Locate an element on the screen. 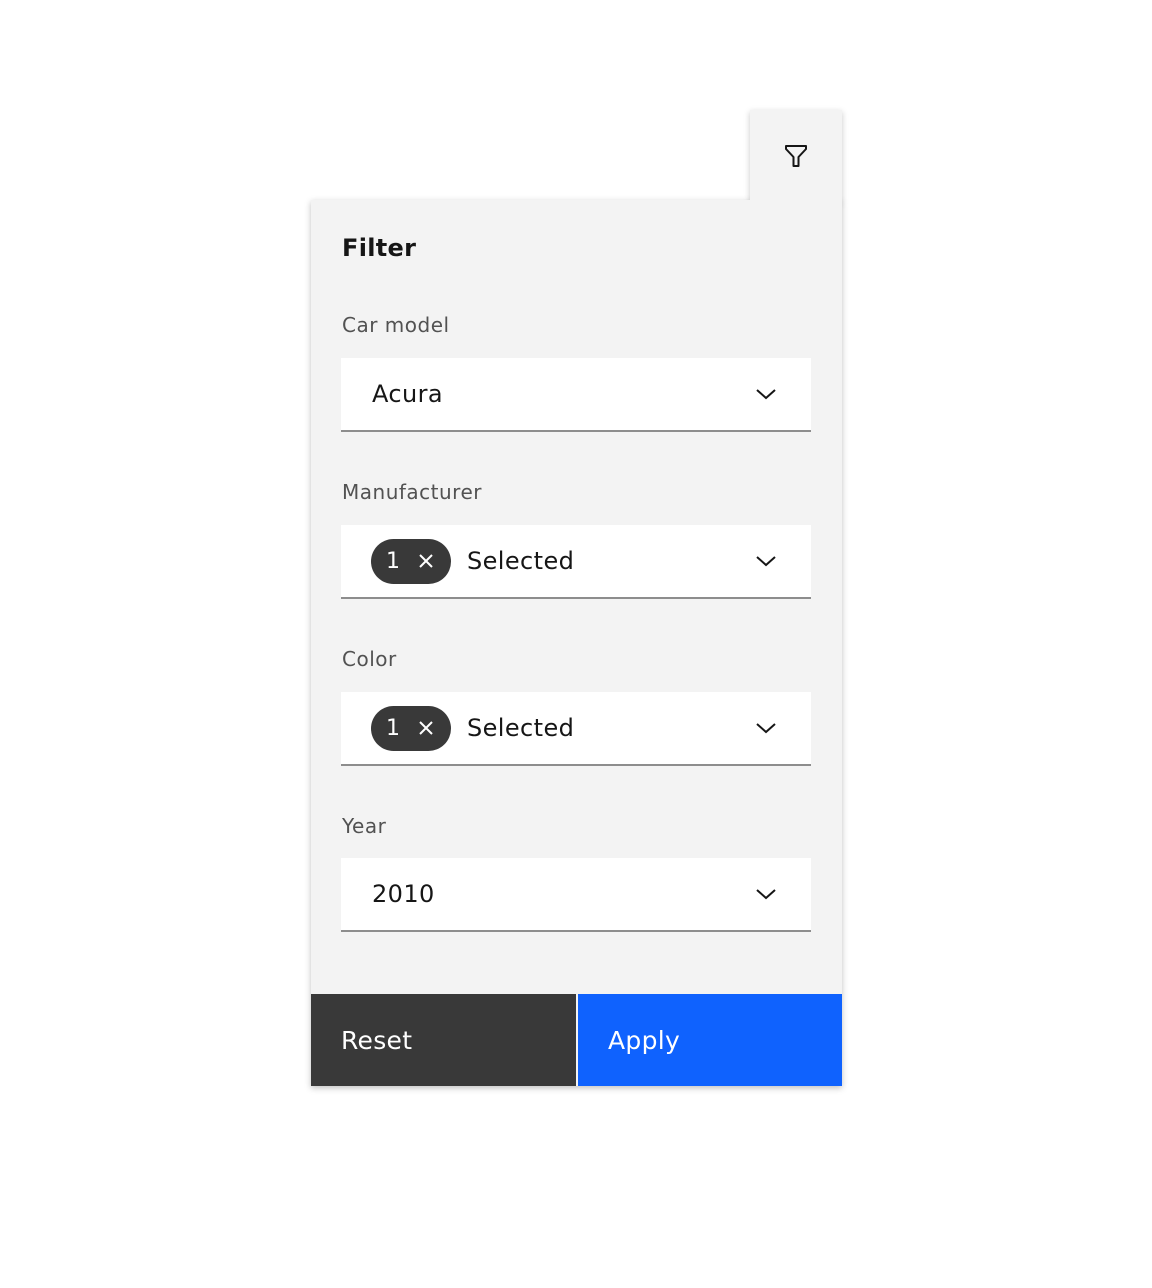  year-label: Year is located at coordinates (364, 826).